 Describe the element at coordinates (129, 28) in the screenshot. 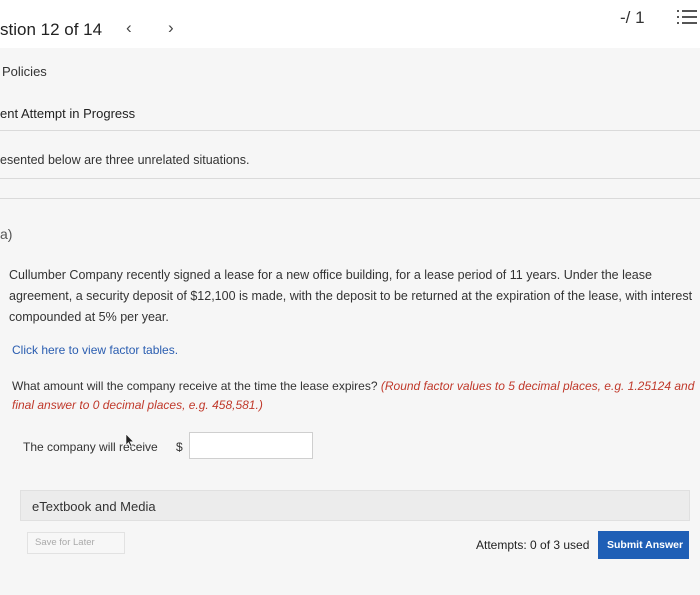

I see `chevron-left-icon: ‹` at that location.